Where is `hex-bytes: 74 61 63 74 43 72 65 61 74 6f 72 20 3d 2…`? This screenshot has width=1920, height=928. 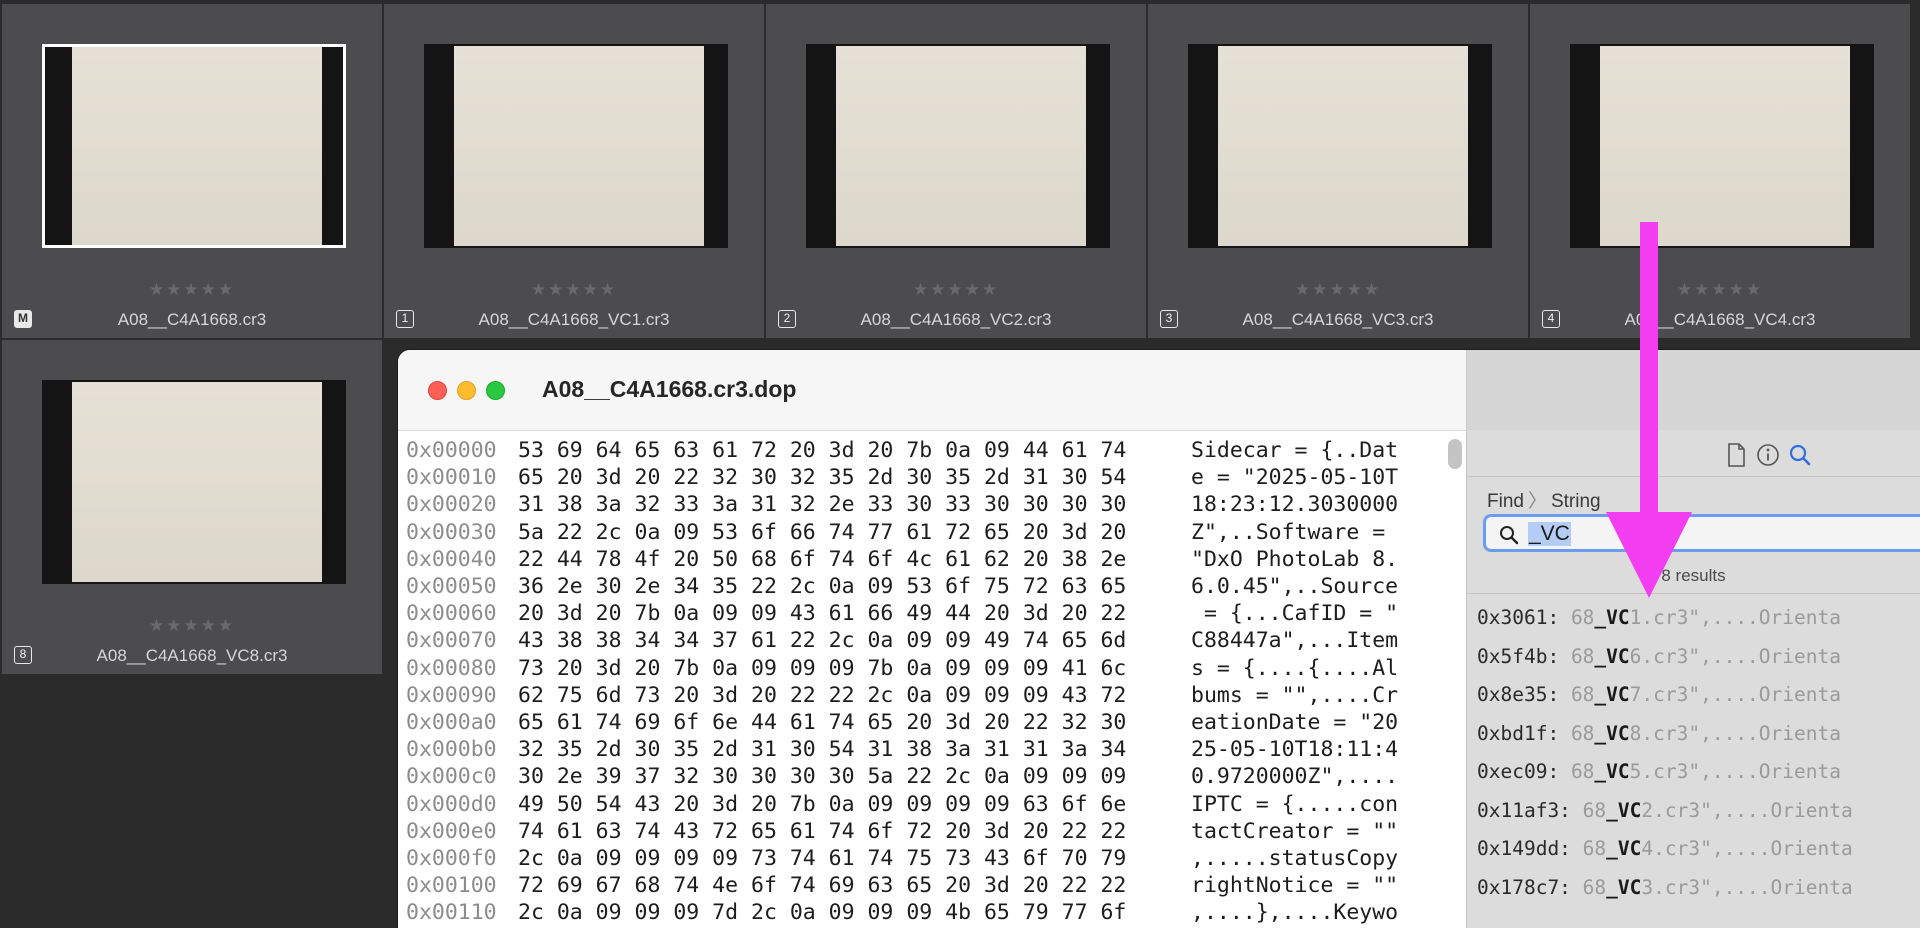 hex-bytes: 74 61 63 74 43 72 65 61 74 6f 72 20 3d 2… is located at coordinates (822, 831).